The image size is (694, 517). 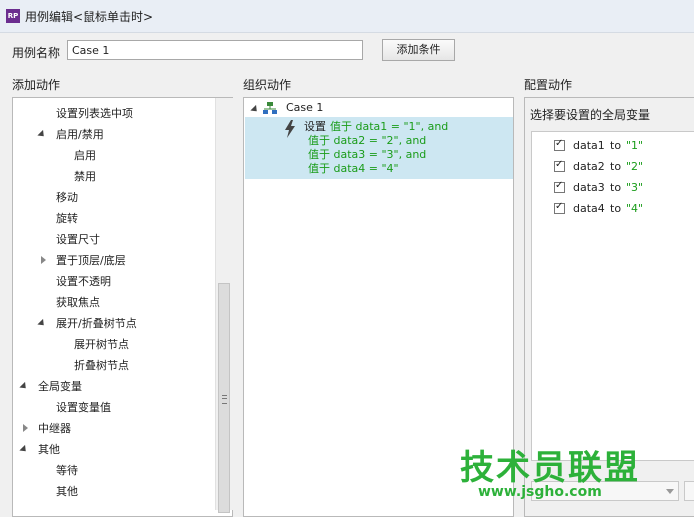 What do you see at coordinates (215, 50) in the screenshot?
I see `case-name-input` at bounding box center [215, 50].